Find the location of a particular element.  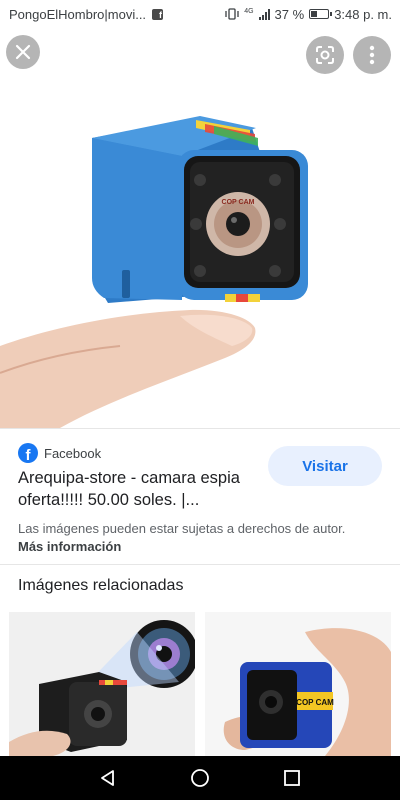

google-lens-button is located at coordinates (325, 55).